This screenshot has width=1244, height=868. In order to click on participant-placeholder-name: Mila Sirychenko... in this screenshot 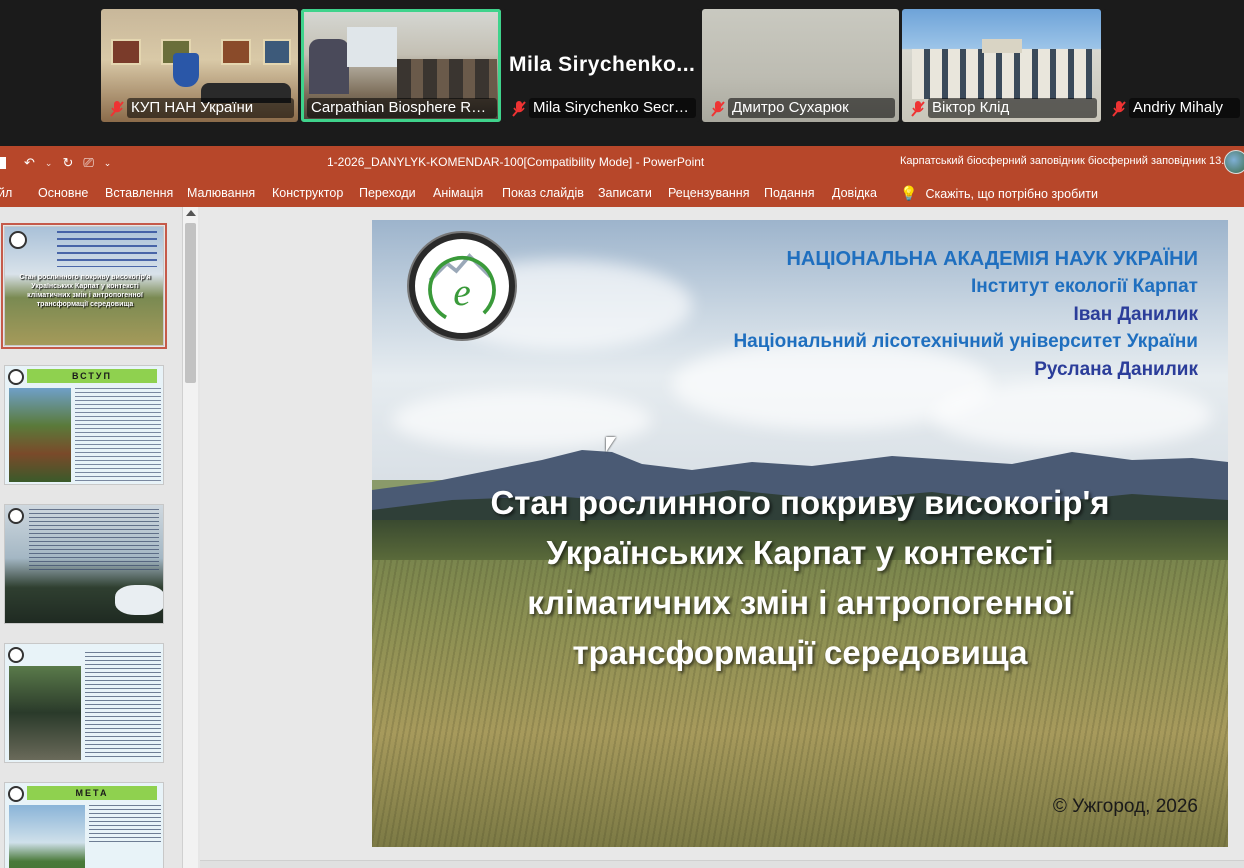, I will do `click(602, 64)`.